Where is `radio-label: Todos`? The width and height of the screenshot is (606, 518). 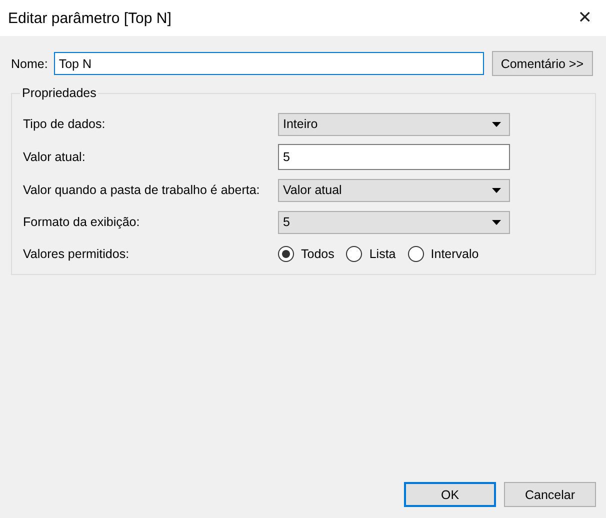 radio-label: Todos is located at coordinates (317, 254).